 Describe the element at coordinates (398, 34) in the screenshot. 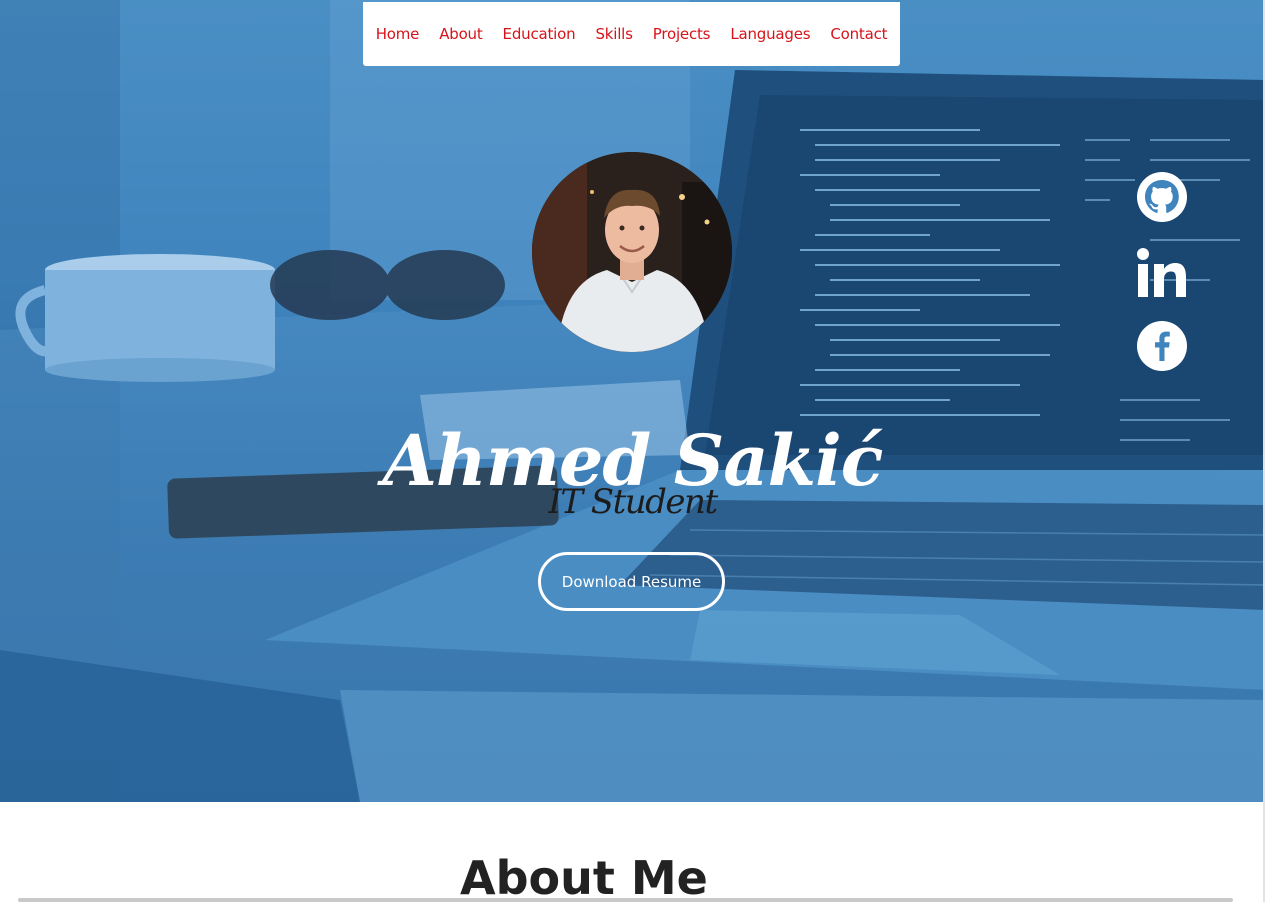

I see `nav-item-home: Home` at that location.